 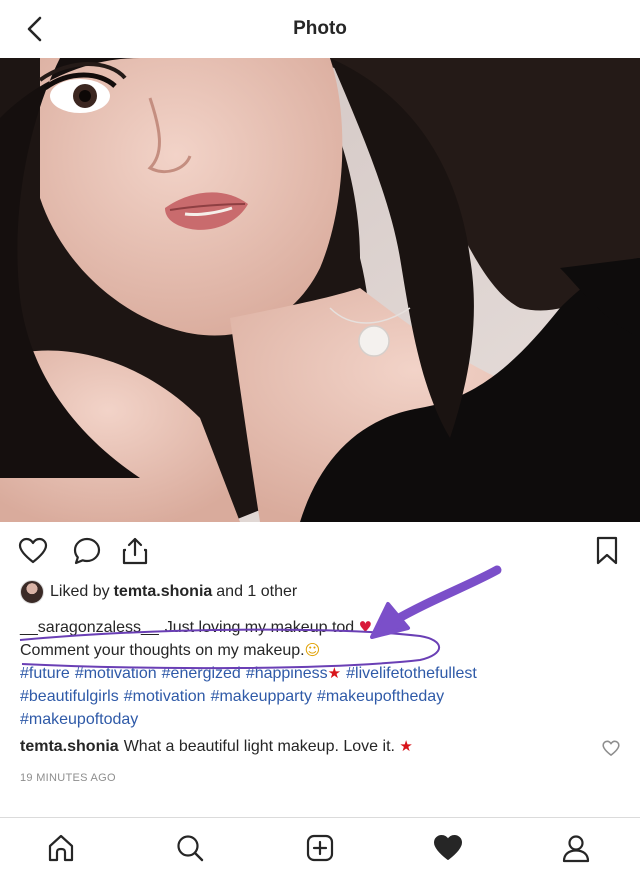 What do you see at coordinates (411, 673) in the screenshot?
I see `hashtag: #livelifetothefullest` at bounding box center [411, 673].